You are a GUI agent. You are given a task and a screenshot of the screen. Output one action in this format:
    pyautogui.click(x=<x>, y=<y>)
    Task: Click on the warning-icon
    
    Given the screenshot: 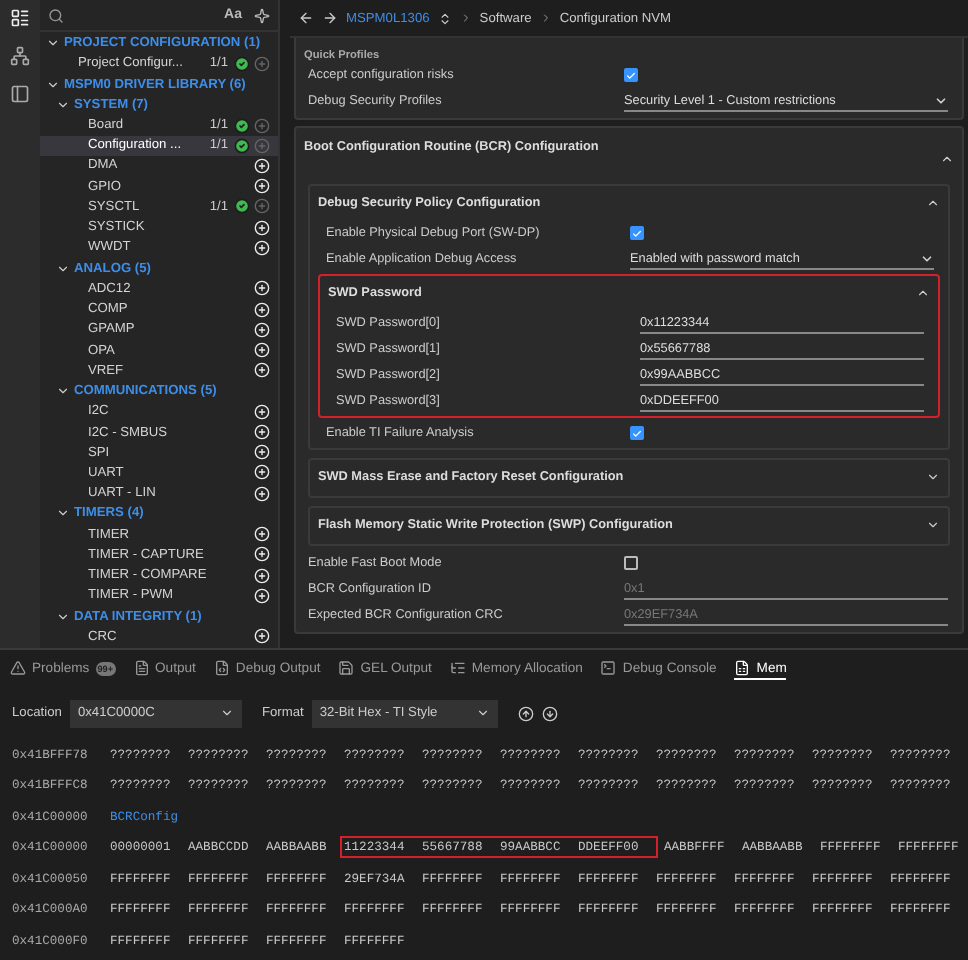 What is the action you would take?
    pyautogui.click(x=18, y=668)
    